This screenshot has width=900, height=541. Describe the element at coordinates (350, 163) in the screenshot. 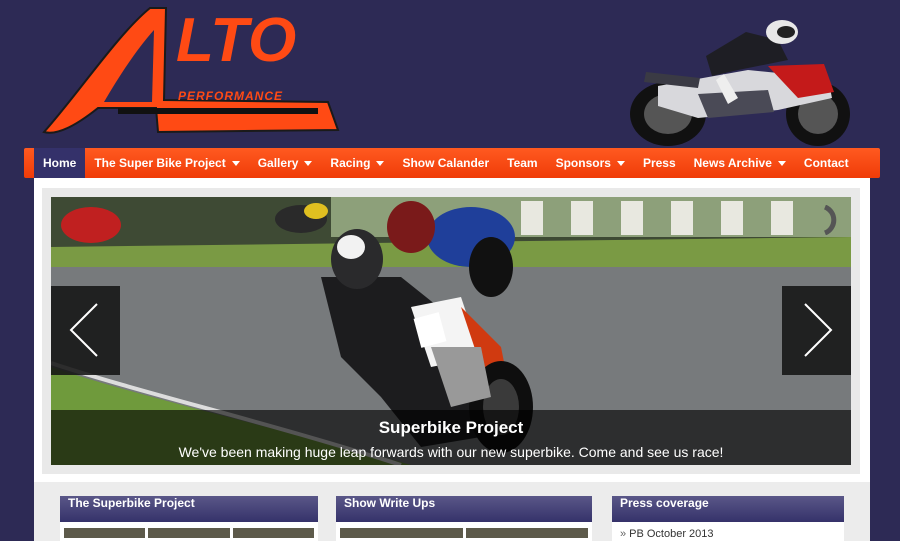

I see `nav-label: Racing` at that location.